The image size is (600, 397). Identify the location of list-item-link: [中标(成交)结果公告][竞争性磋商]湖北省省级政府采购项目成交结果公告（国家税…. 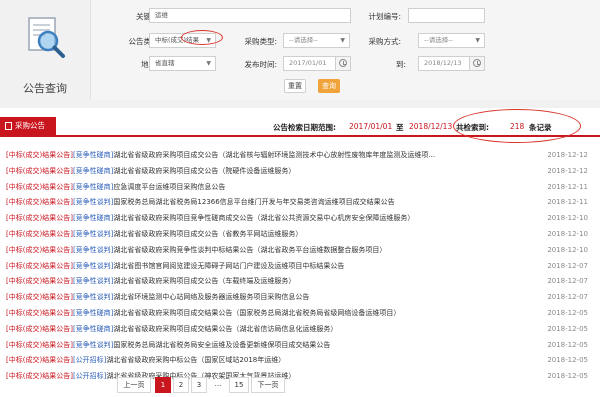
(203, 314).